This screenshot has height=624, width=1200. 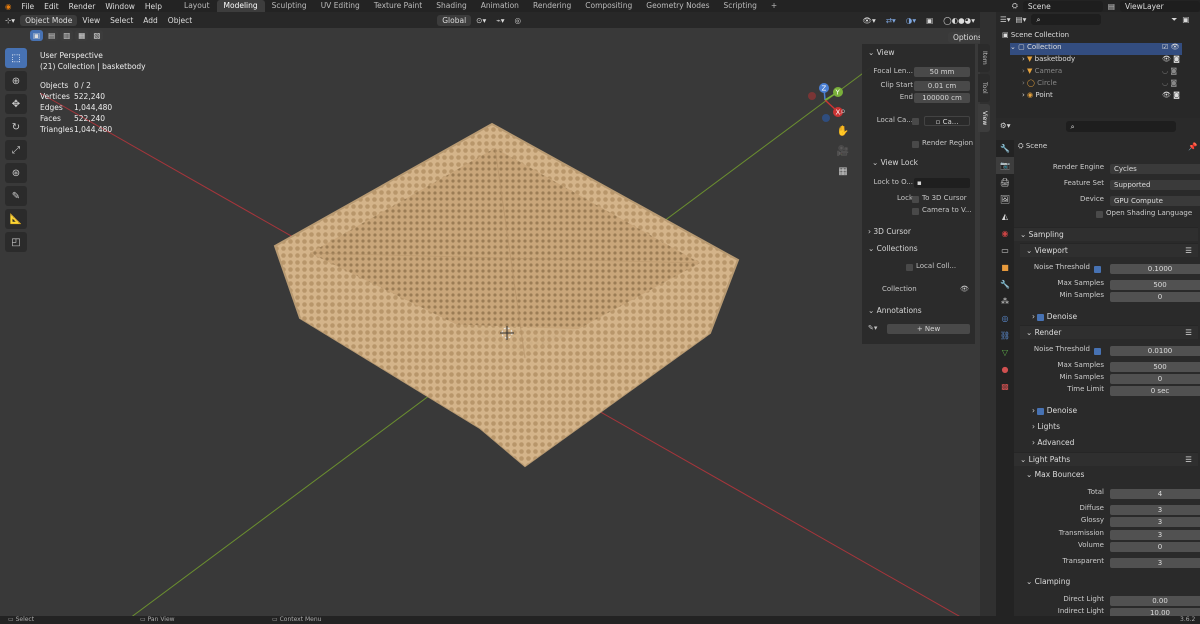 What do you see at coordinates (500, 20) in the screenshot?
I see `snap-icon: ⌁▾` at bounding box center [500, 20].